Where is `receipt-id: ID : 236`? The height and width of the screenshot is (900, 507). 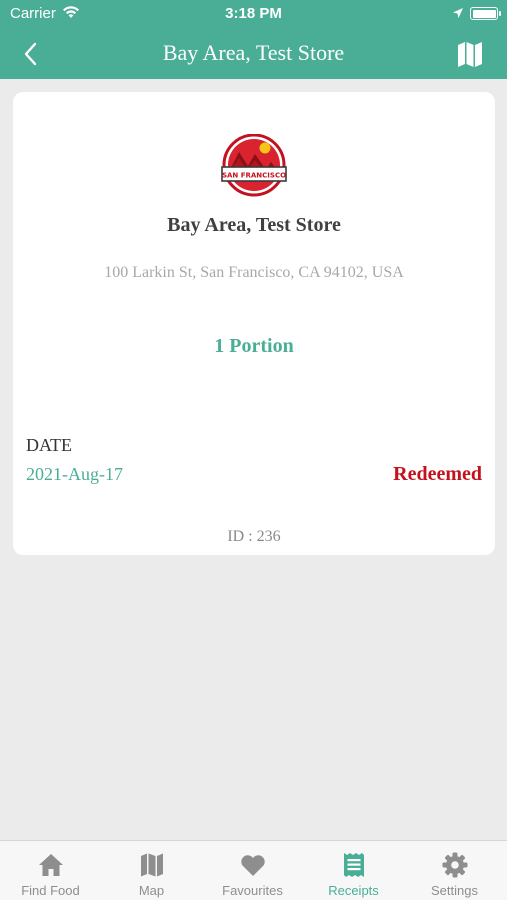
receipt-id: ID : 236 is located at coordinates (254, 536).